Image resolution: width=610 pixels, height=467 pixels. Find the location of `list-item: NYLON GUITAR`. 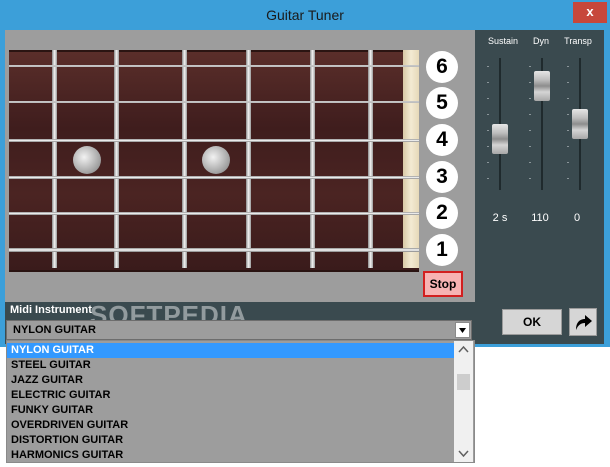

list-item: NYLON GUITAR is located at coordinates (230, 350).